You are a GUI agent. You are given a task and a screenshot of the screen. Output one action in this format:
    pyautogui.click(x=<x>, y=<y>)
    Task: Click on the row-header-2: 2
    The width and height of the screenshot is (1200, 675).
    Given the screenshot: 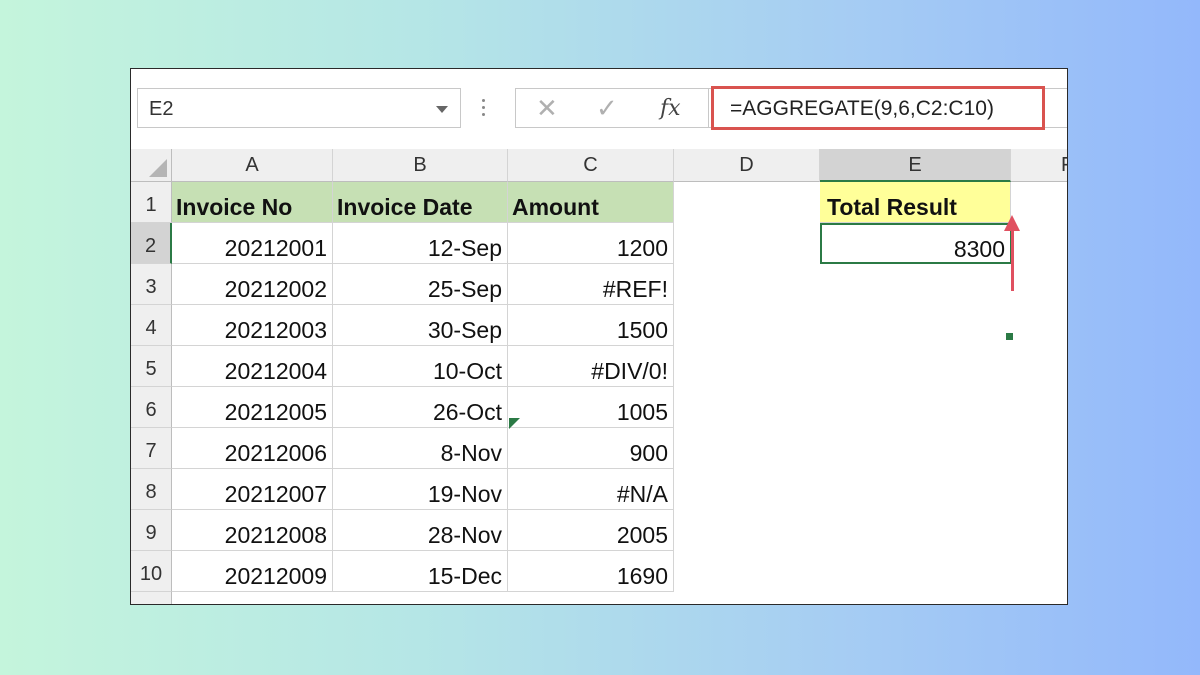 What is the action you would take?
    pyautogui.click(x=151, y=243)
    